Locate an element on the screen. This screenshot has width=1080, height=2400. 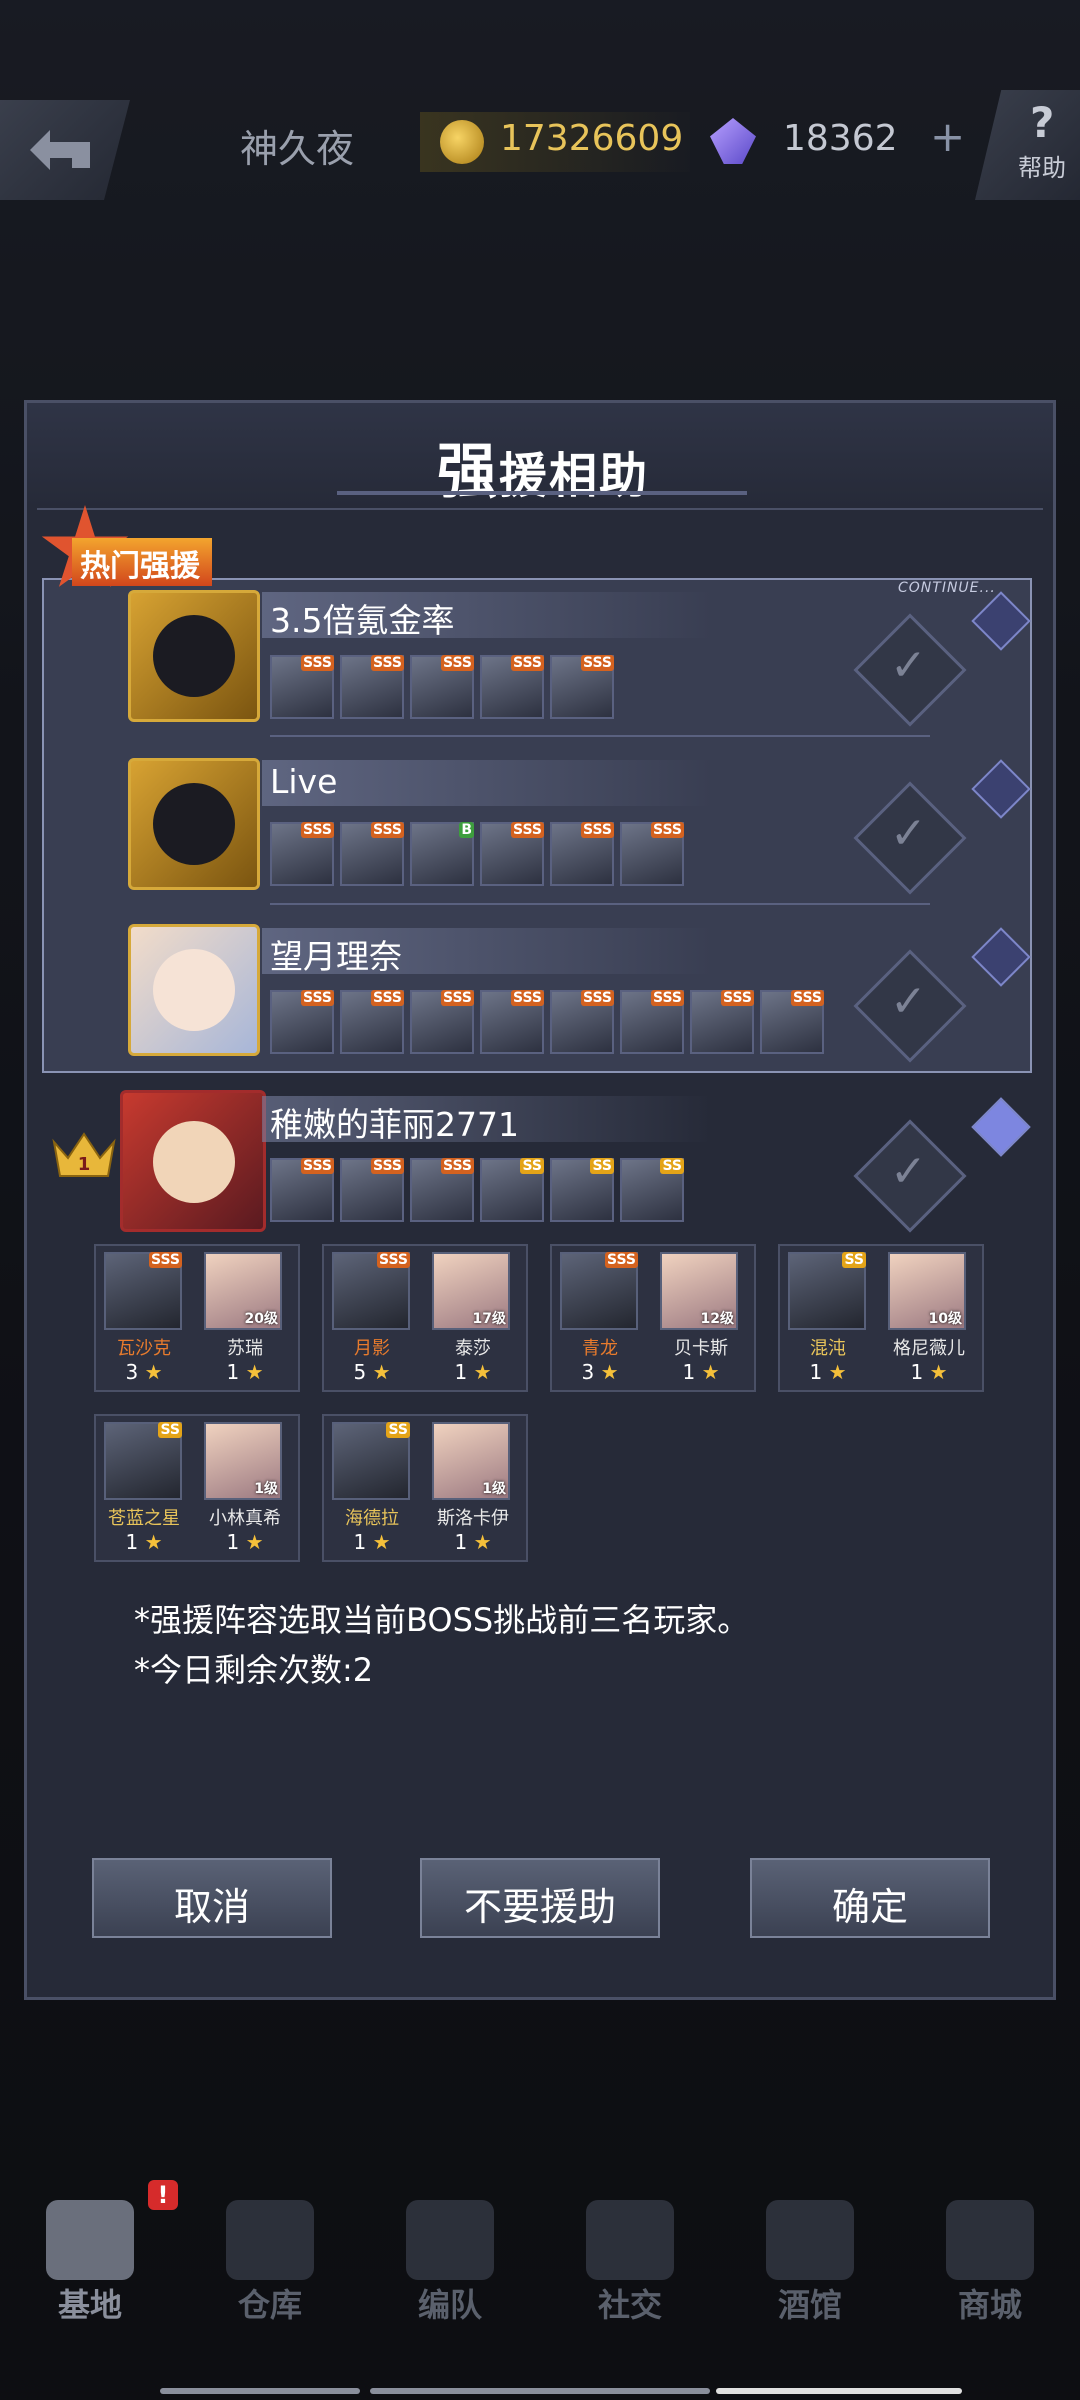
no-support-button-label: 不要援助 is located at coordinates (539, 1907).